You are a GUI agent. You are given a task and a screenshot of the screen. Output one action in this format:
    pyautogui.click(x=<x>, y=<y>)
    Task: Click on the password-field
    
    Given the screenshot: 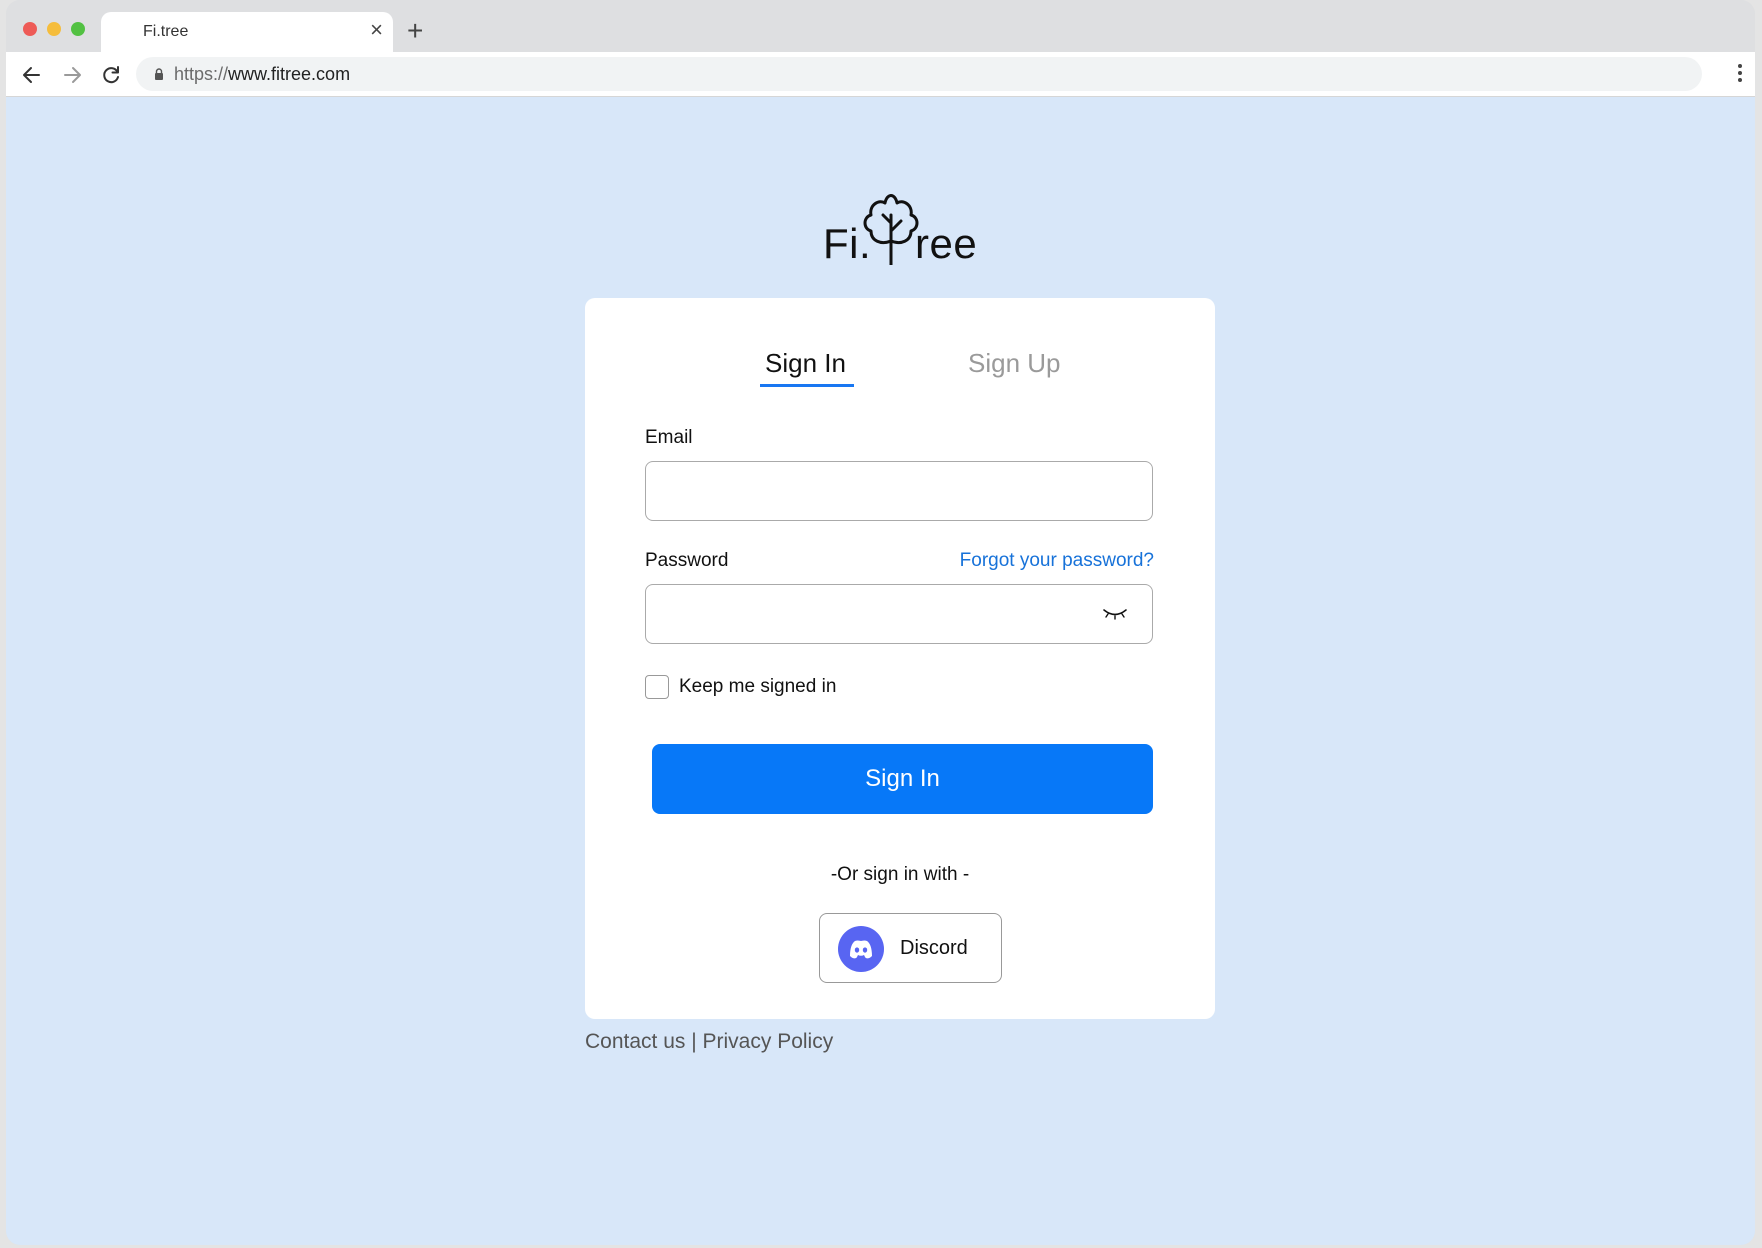 What is the action you would take?
    pyautogui.click(x=899, y=614)
    